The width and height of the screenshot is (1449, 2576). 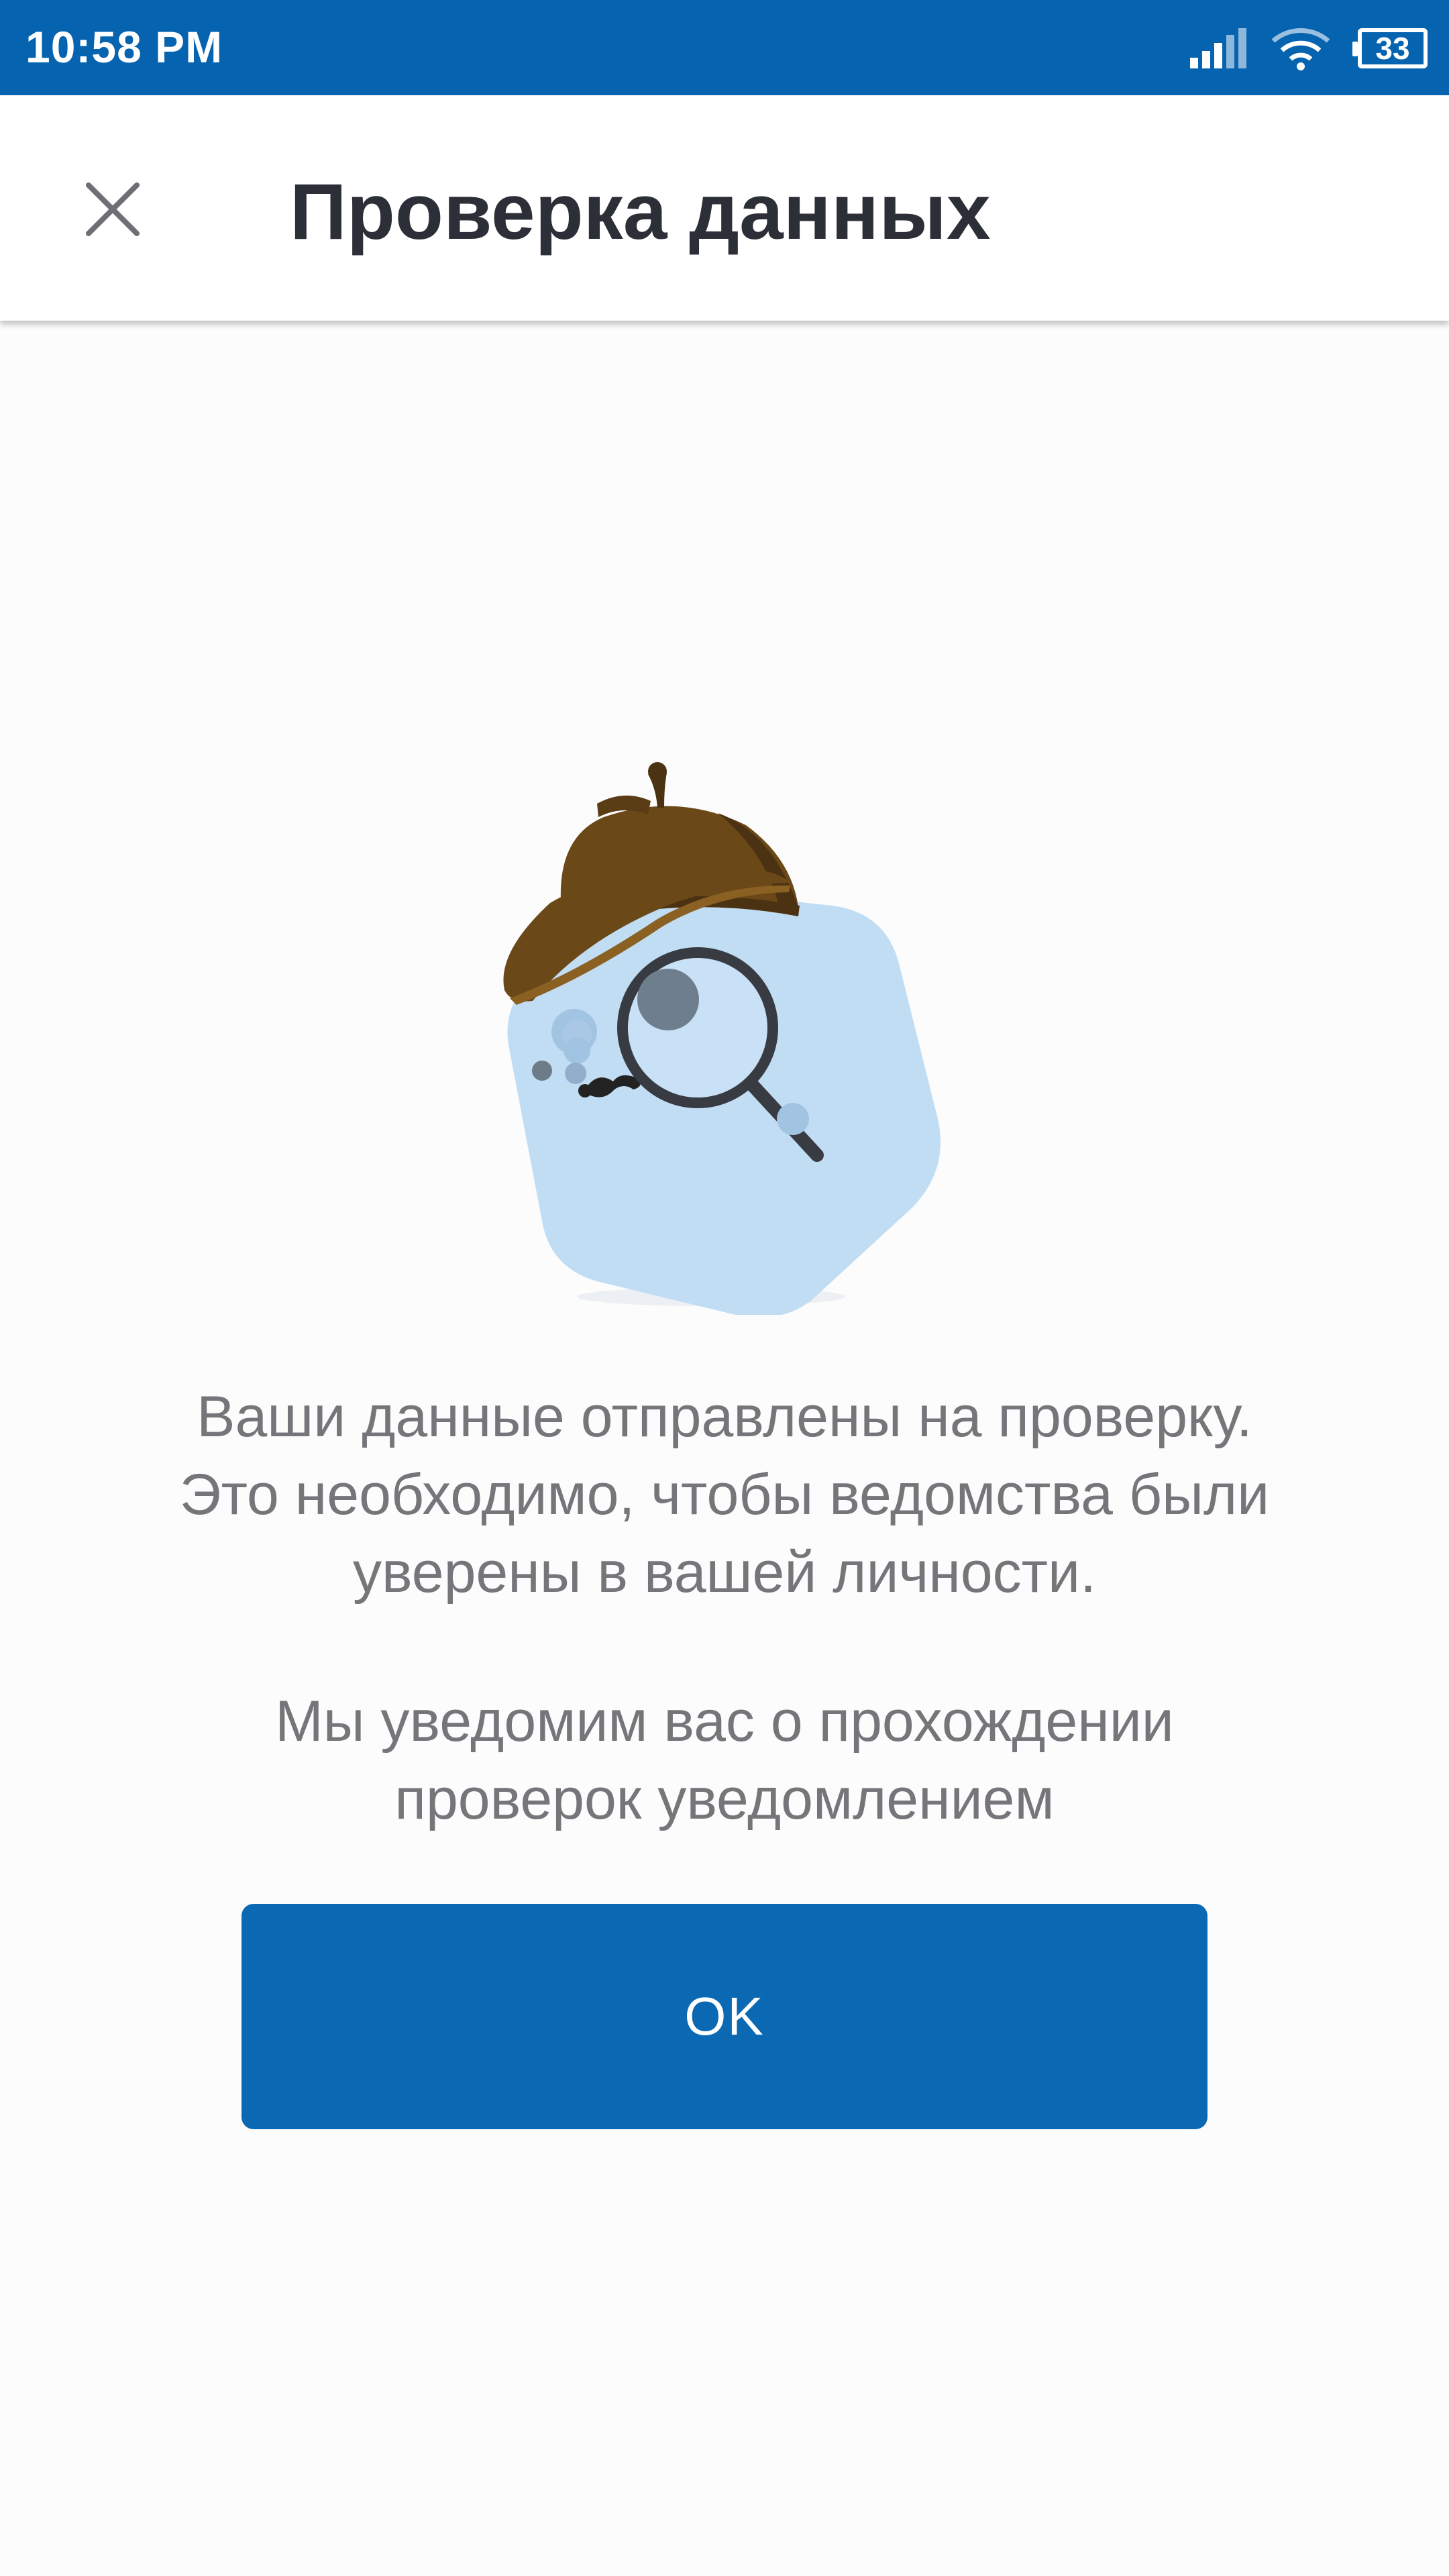 I want to click on battery-icon: 33, so click(x=1390, y=48).